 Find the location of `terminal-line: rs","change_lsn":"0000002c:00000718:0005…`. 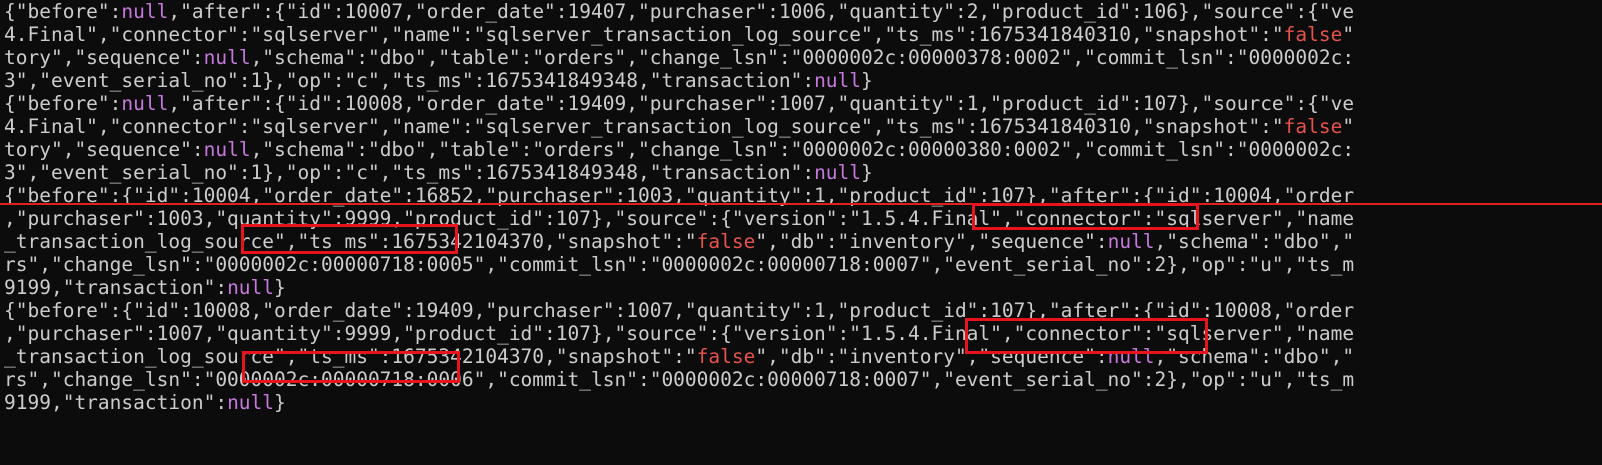

terminal-line: rs","change_lsn":"0000002c:00000718:0005… is located at coordinates (679, 264).